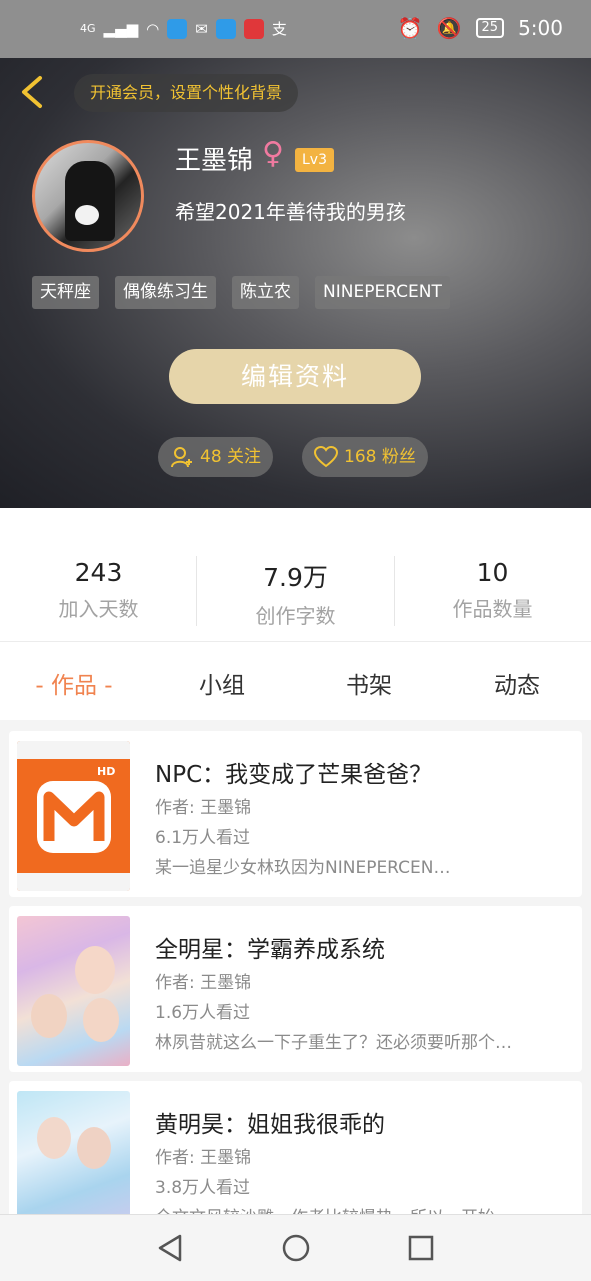 The height and width of the screenshot is (1281, 591). Describe the element at coordinates (98, 590) in the screenshot. I see `stat-join-days: 243 加入天数` at that location.